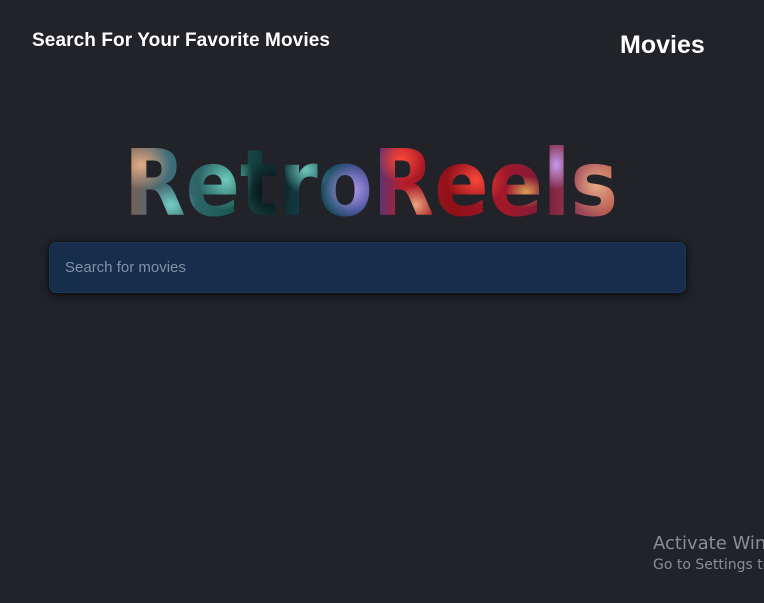 The width and height of the screenshot is (764, 603). I want to click on search-input, so click(367, 267).